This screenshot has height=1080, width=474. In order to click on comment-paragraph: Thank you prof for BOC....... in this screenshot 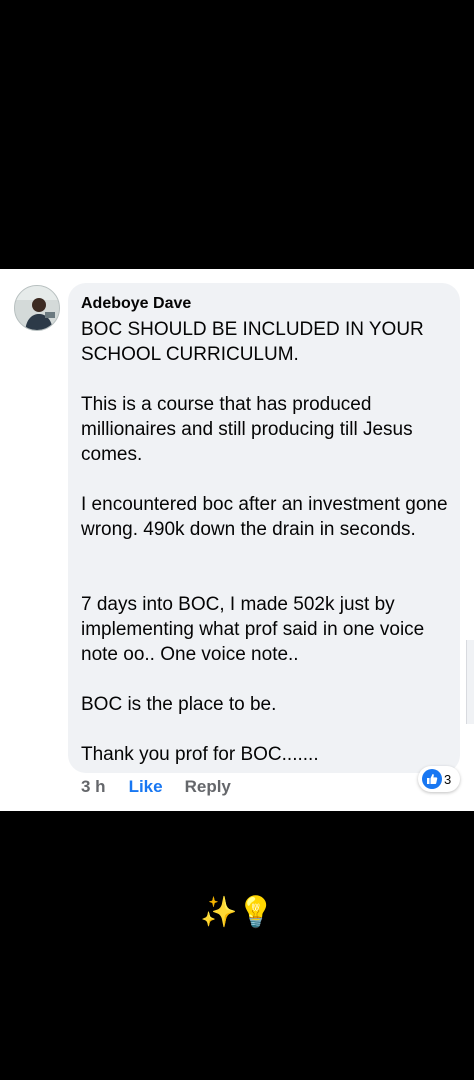, I will do `click(200, 754)`.